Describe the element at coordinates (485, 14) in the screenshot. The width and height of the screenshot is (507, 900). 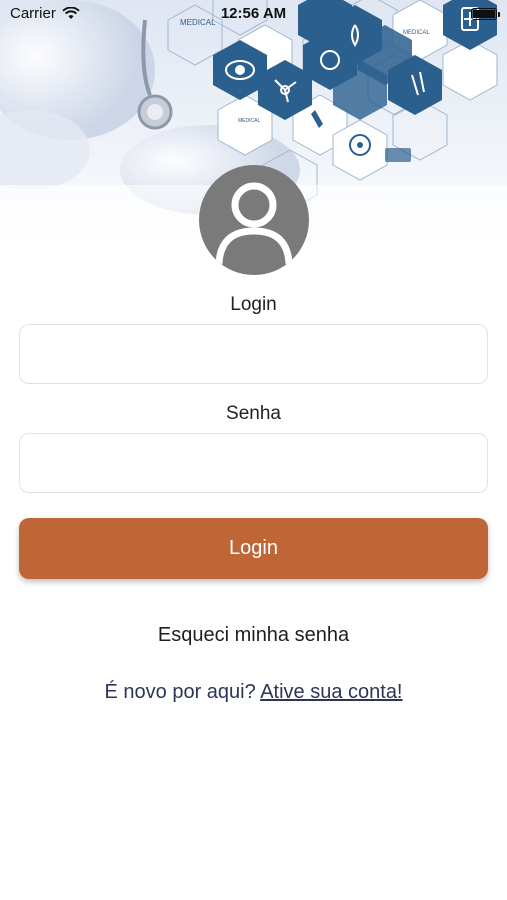
I see `battery-icon` at that location.